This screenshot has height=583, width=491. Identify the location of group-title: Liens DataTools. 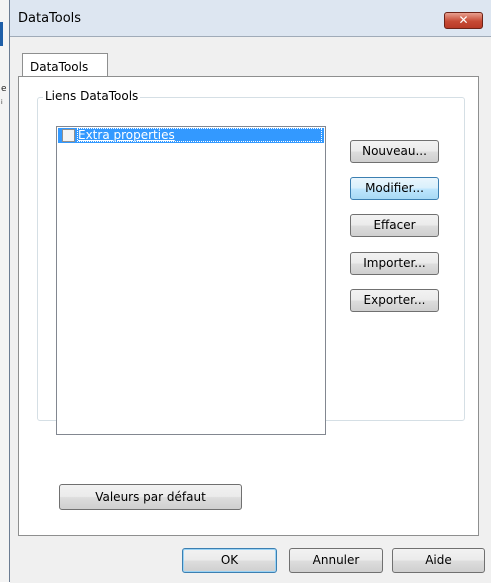
(92, 96).